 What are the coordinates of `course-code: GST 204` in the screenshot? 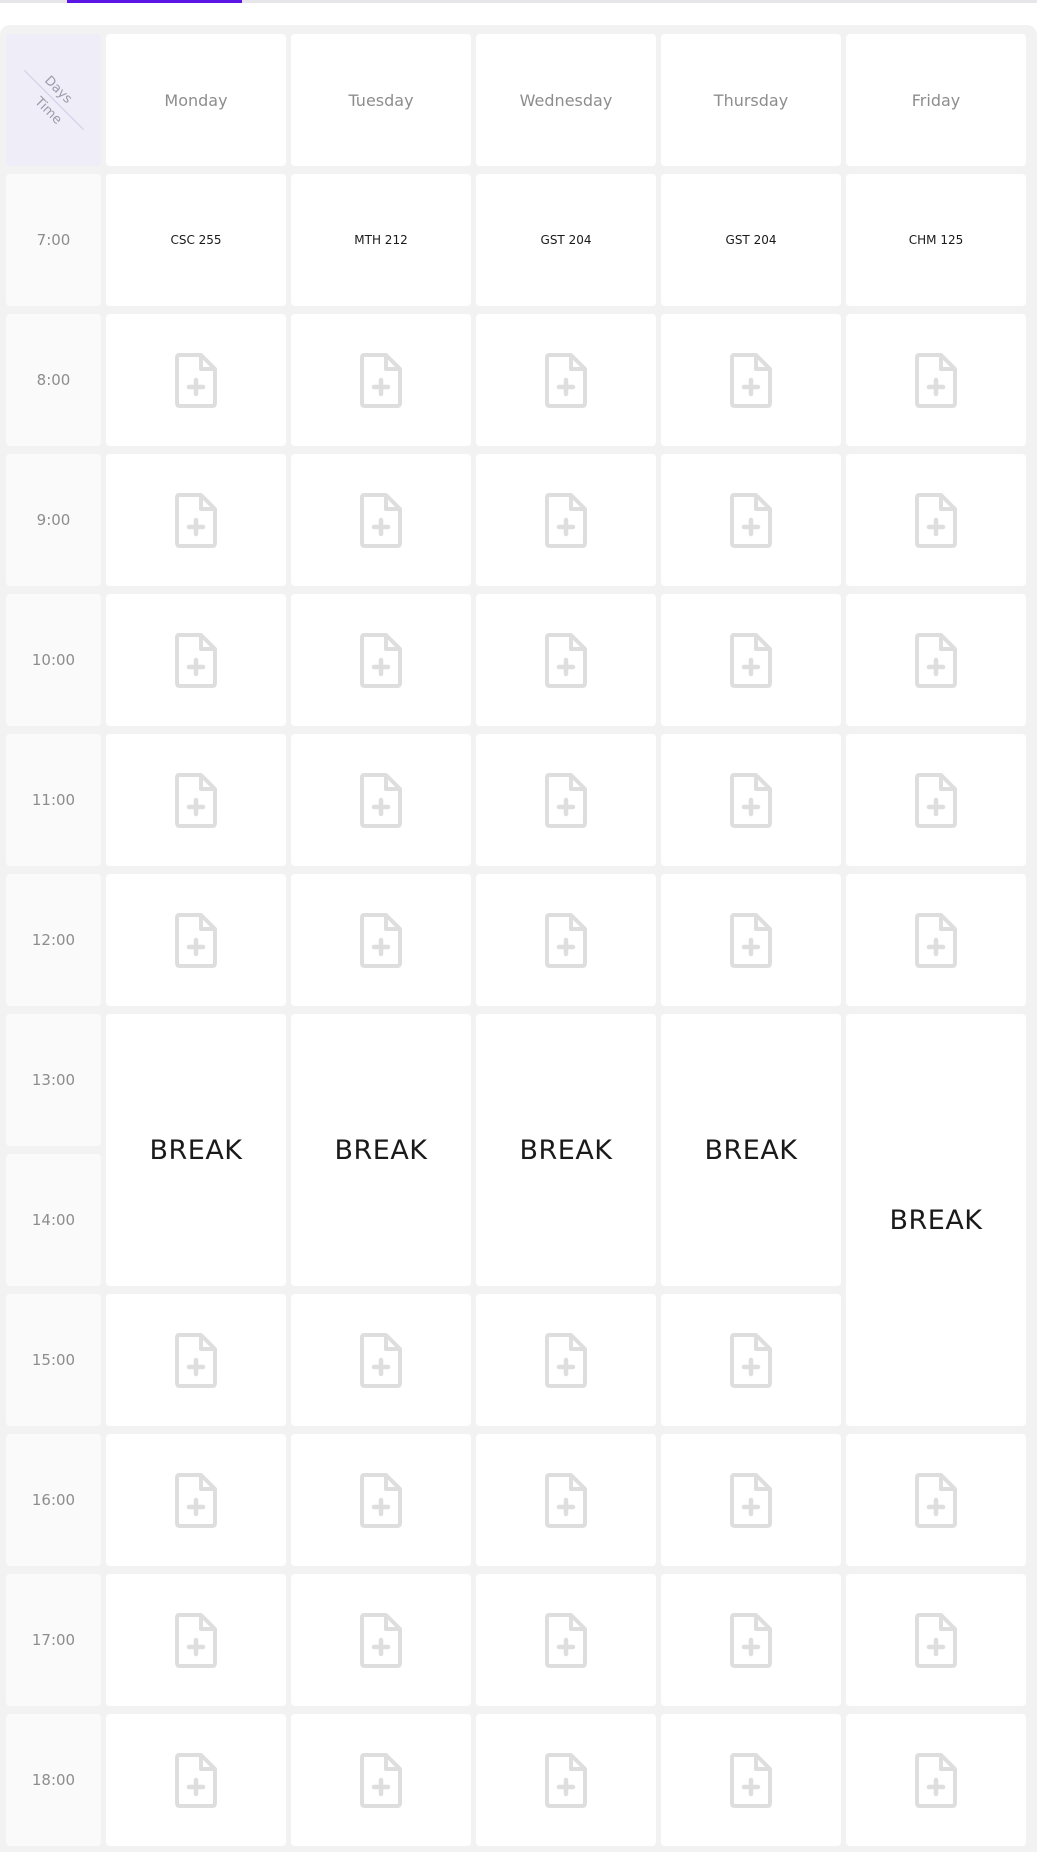 It's located at (751, 240).